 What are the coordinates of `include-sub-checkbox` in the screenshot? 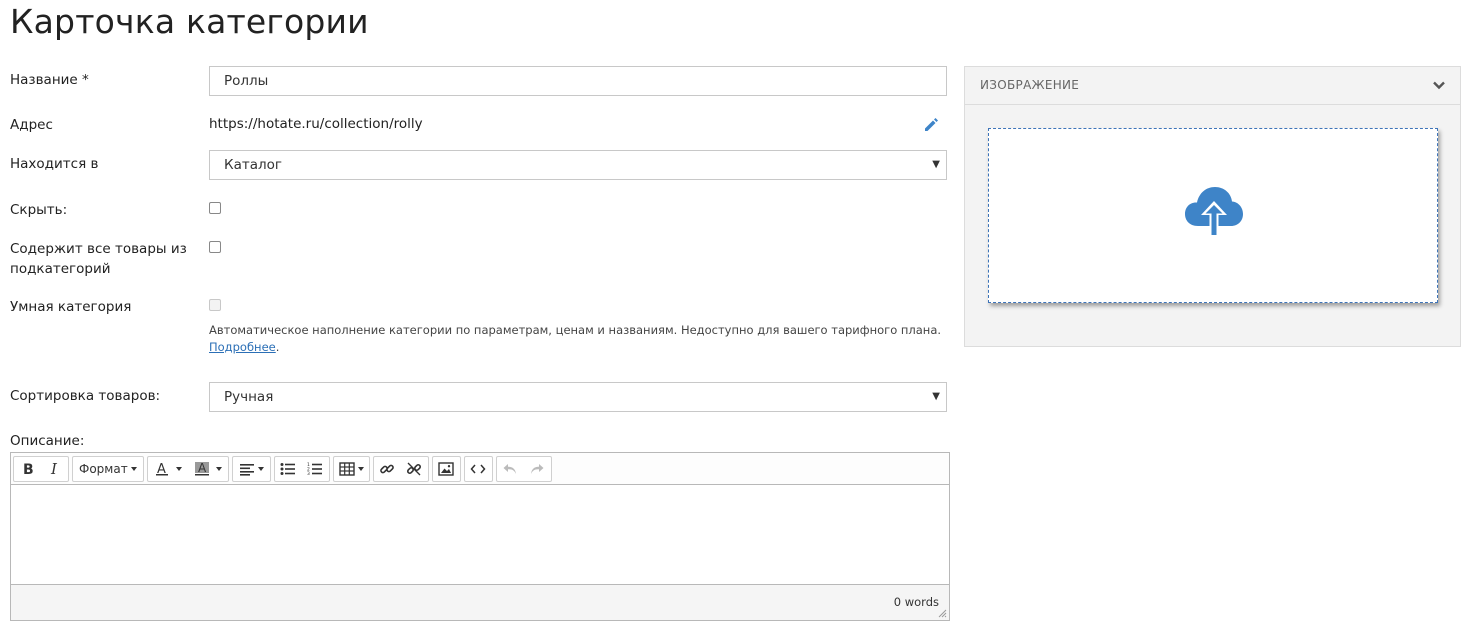 It's located at (215, 247).